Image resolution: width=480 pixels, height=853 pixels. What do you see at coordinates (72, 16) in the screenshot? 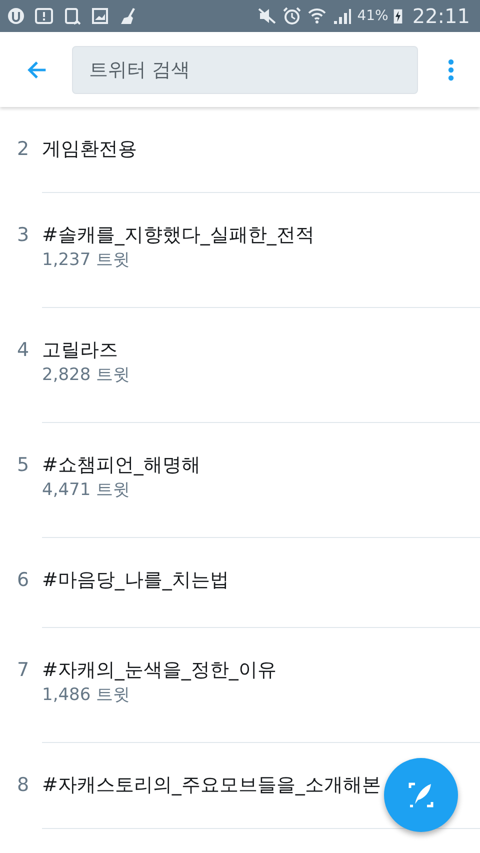
I see `tablet-icon` at bounding box center [72, 16].